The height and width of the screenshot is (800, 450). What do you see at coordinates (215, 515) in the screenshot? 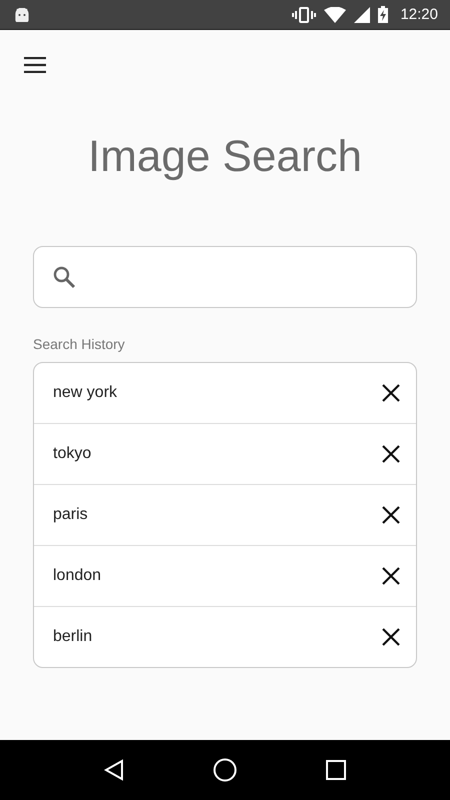
I see `history-item: paris` at bounding box center [215, 515].